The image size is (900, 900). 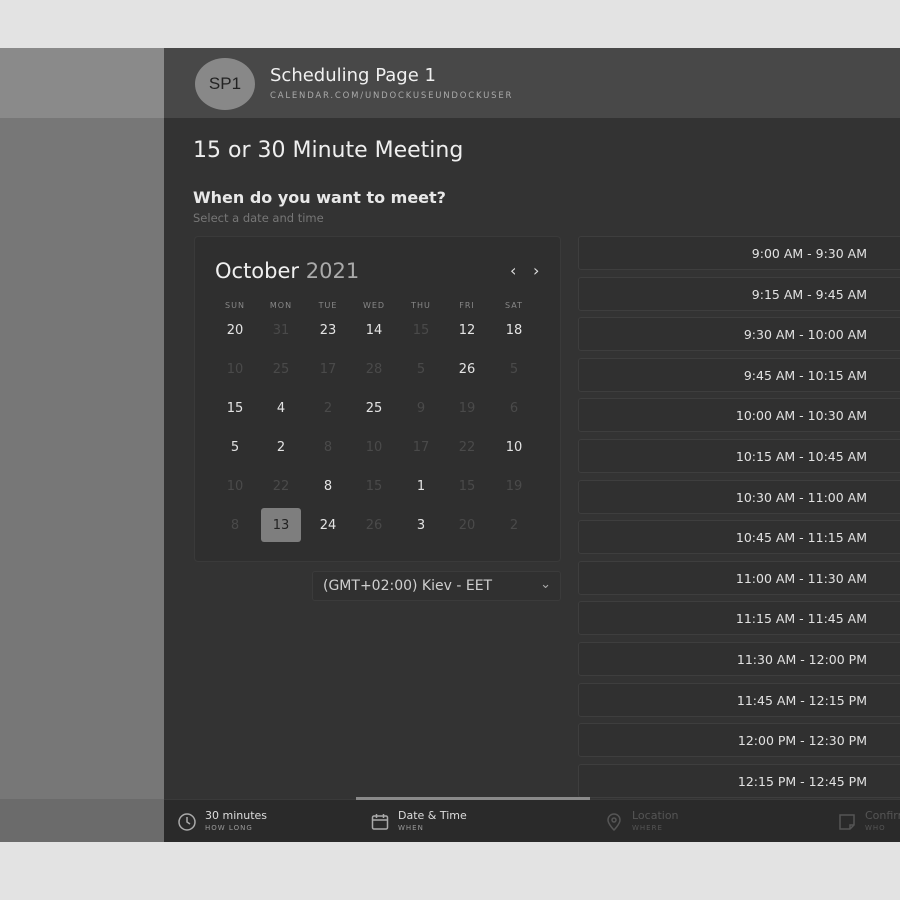 I want to click on time-slot-button: 11:30 AM - 12:00 PM, so click(x=739, y=659).